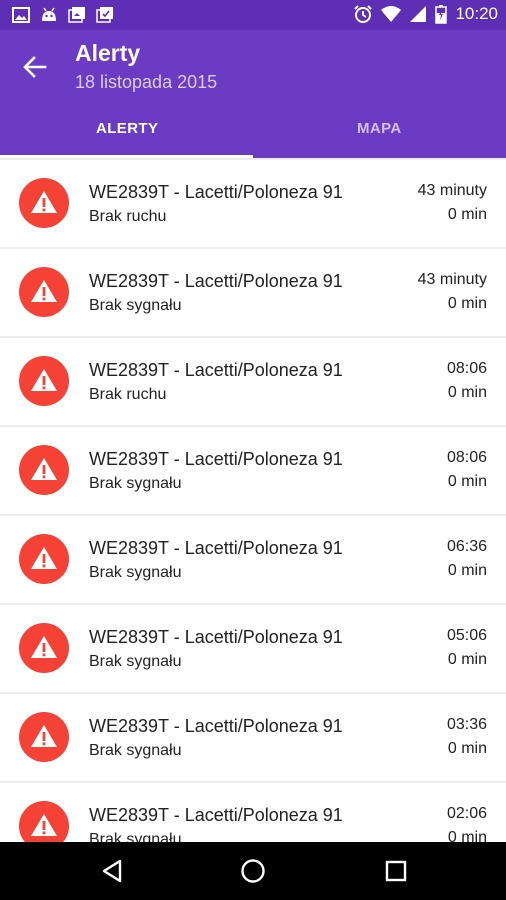 The image size is (506, 900). Describe the element at coordinates (466, 635) in the screenshot. I see `alert-time: 05:06` at that location.